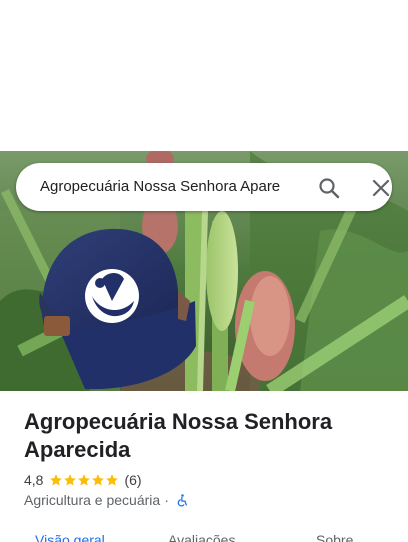  I want to click on tab-overview: Visão geral, so click(70, 537).